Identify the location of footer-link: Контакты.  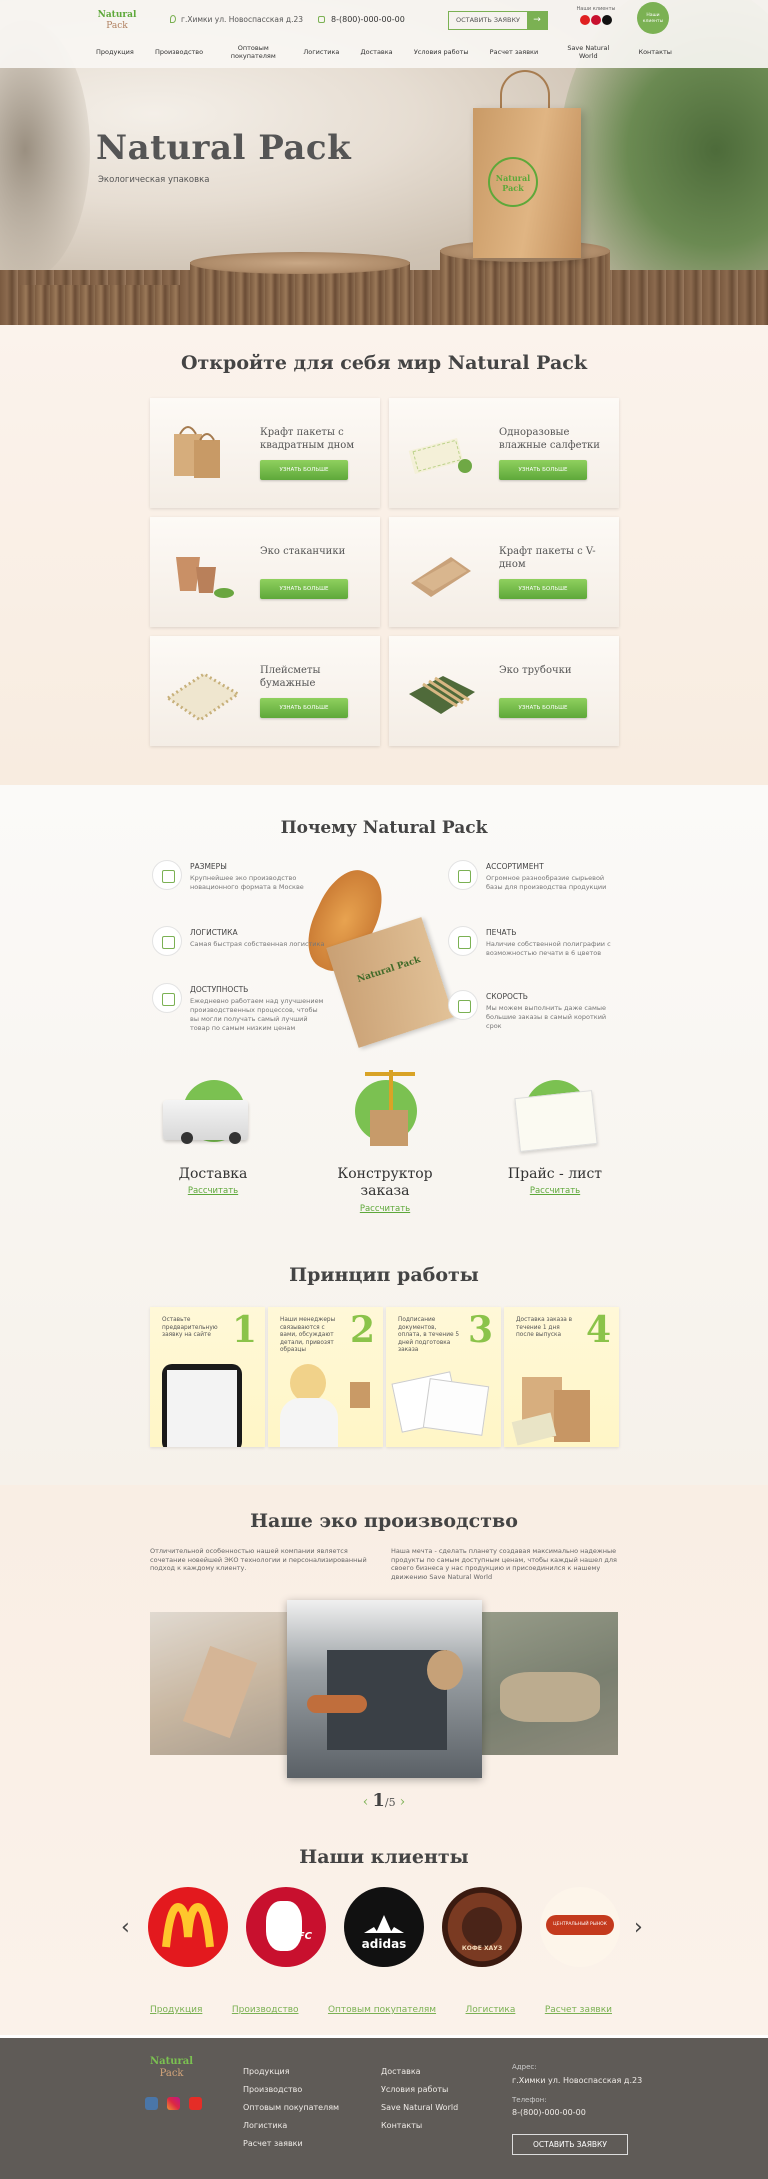
(419, 2126).